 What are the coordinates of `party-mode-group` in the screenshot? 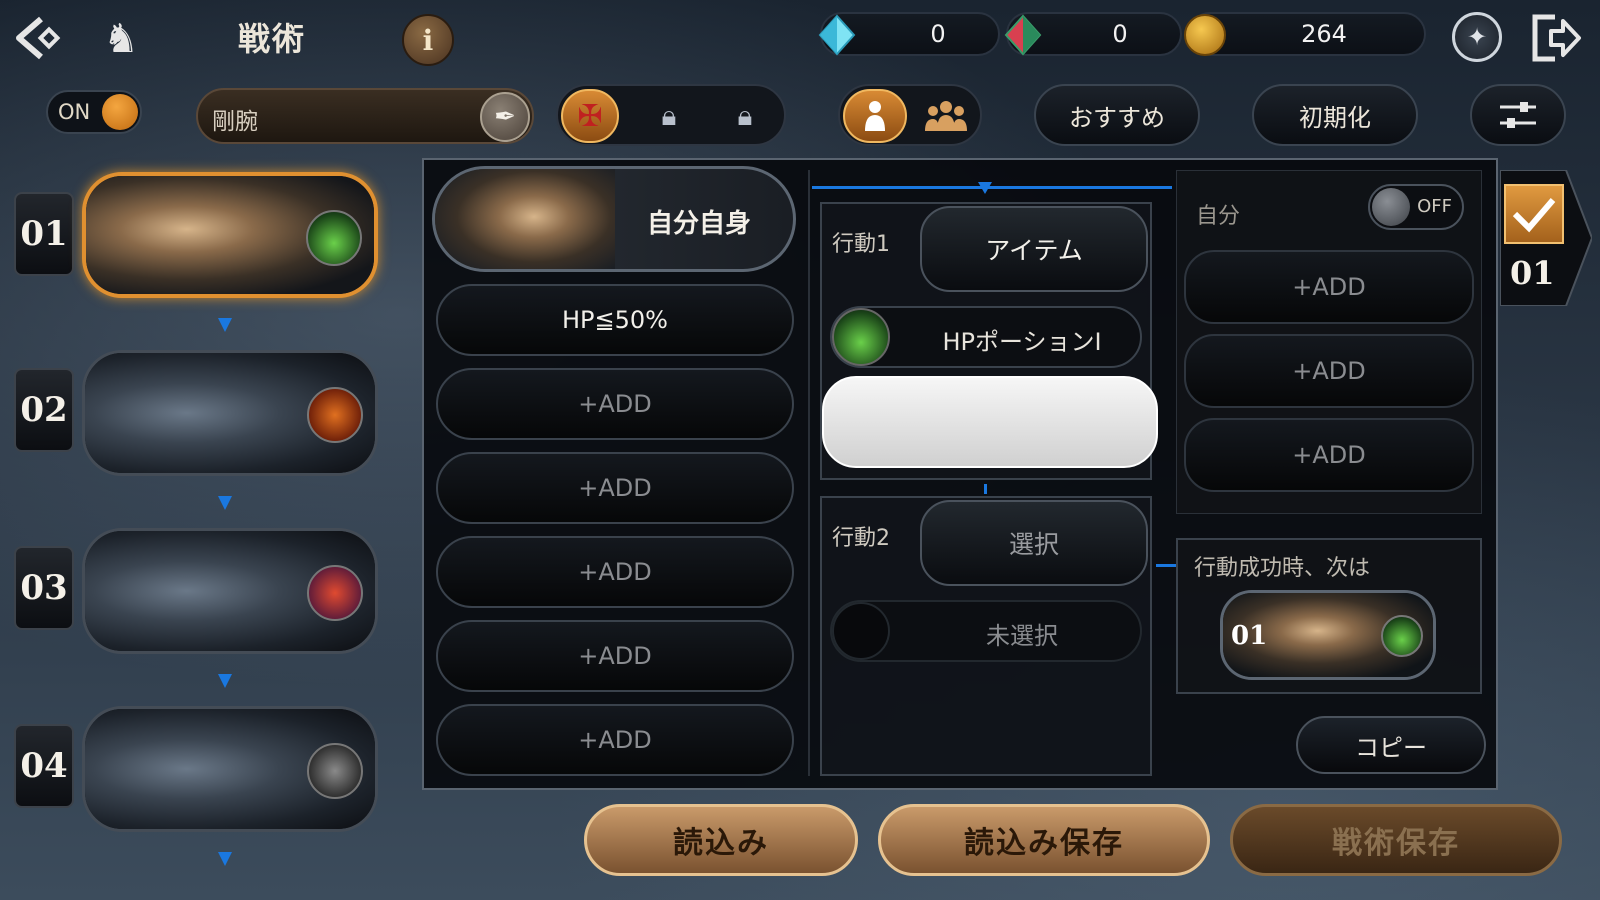 It's located at (910, 115).